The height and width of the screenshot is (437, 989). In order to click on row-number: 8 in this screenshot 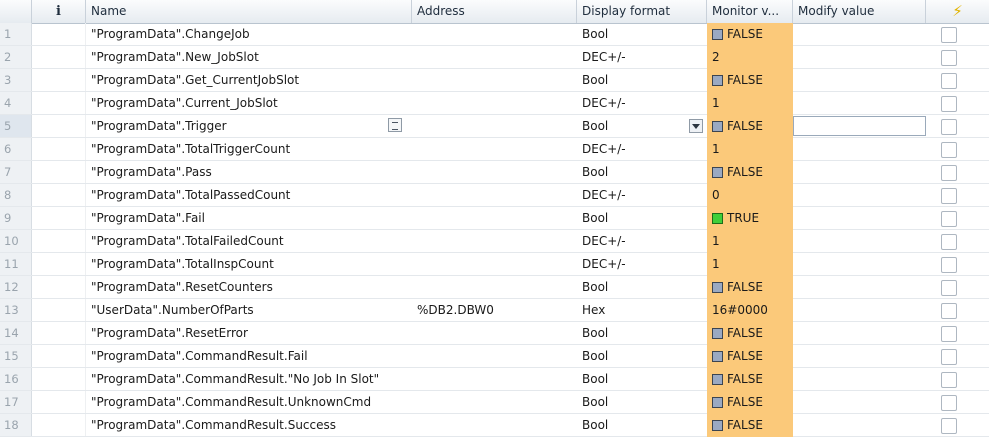, I will do `click(16, 195)`.